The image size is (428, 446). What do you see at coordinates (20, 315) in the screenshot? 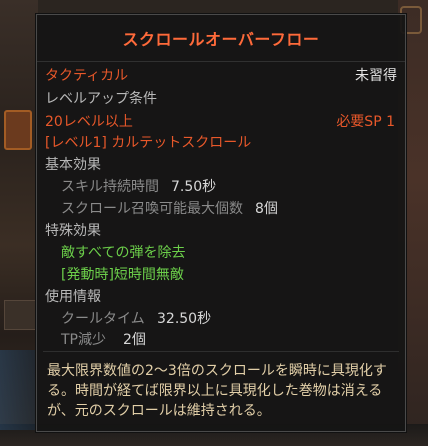
I see `ui-frame-icon` at bounding box center [20, 315].